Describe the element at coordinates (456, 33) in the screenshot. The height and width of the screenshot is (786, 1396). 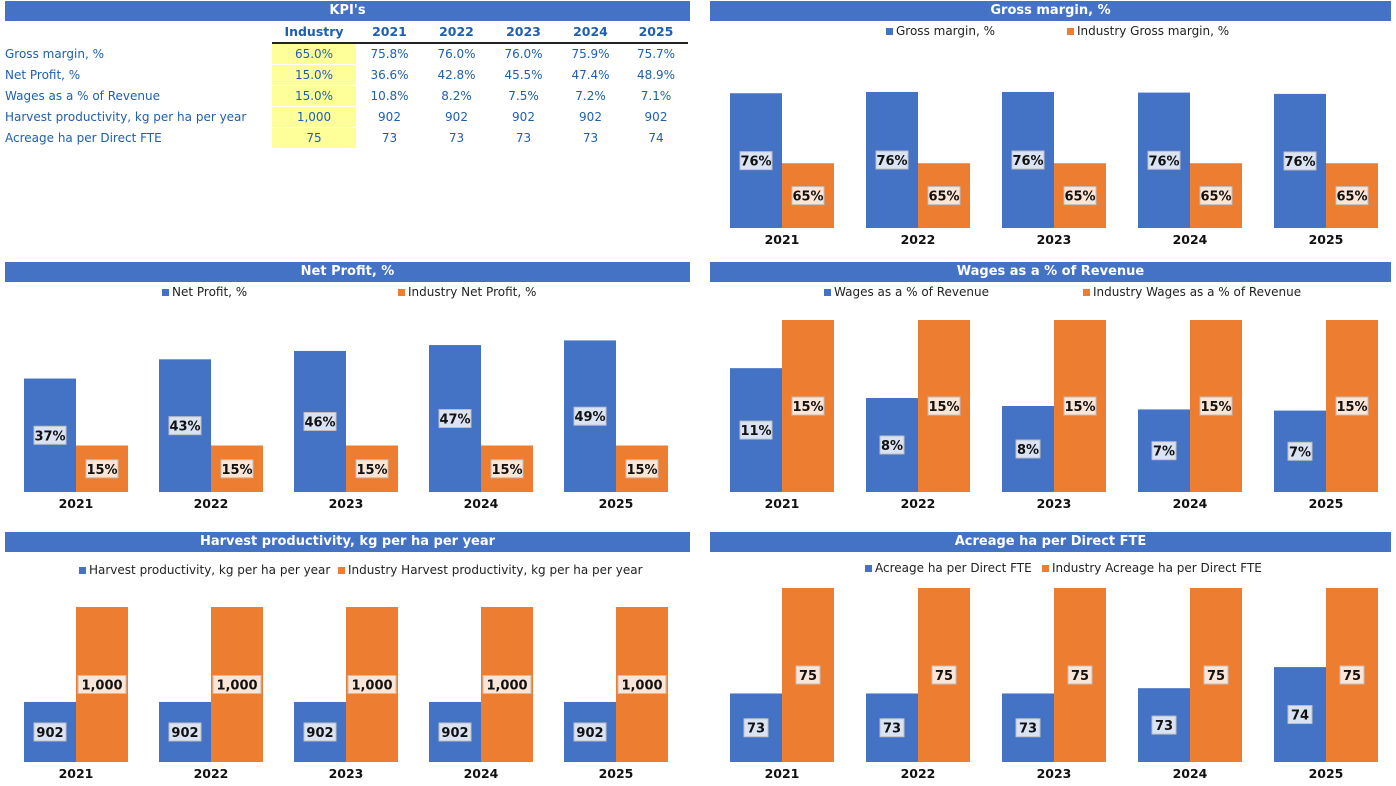
I see `kpi-header-year: 2022` at that location.